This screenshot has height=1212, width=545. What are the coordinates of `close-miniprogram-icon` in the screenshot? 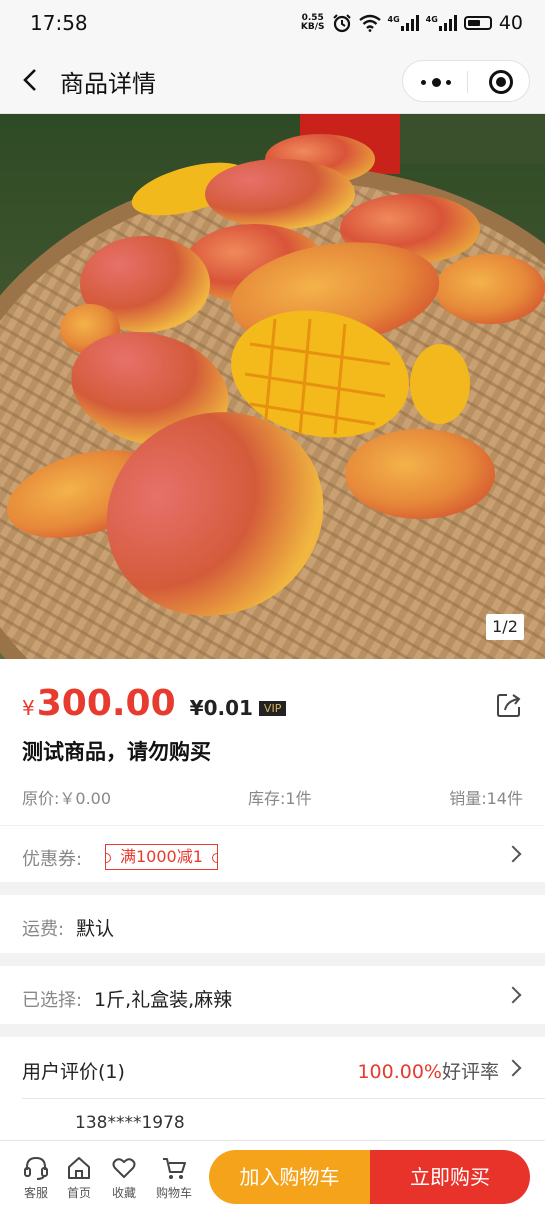 It's located at (501, 82).